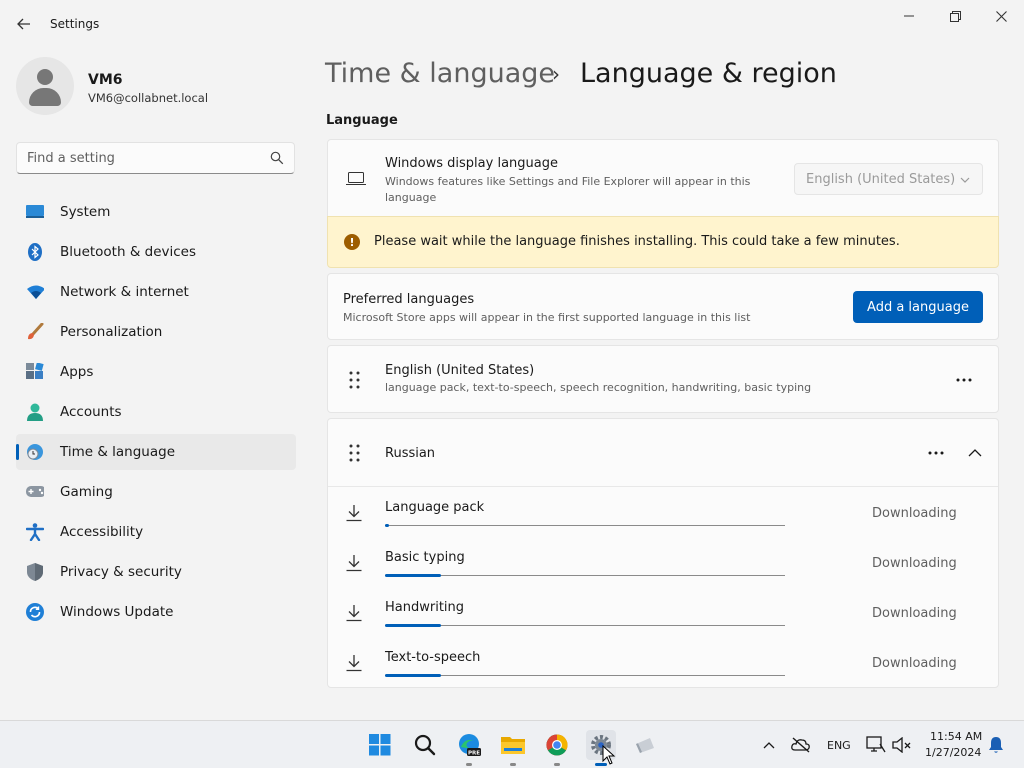 This screenshot has width=1024, height=768. Describe the element at coordinates (975, 453) in the screenshot. I see `chevron-up-icon` at that location.